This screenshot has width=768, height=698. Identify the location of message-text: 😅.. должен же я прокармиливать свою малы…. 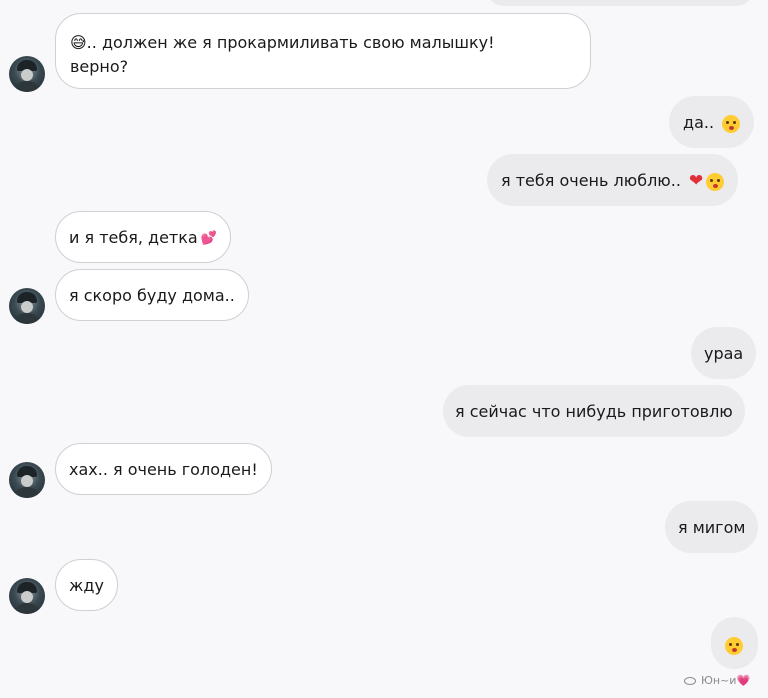
(282, 42).